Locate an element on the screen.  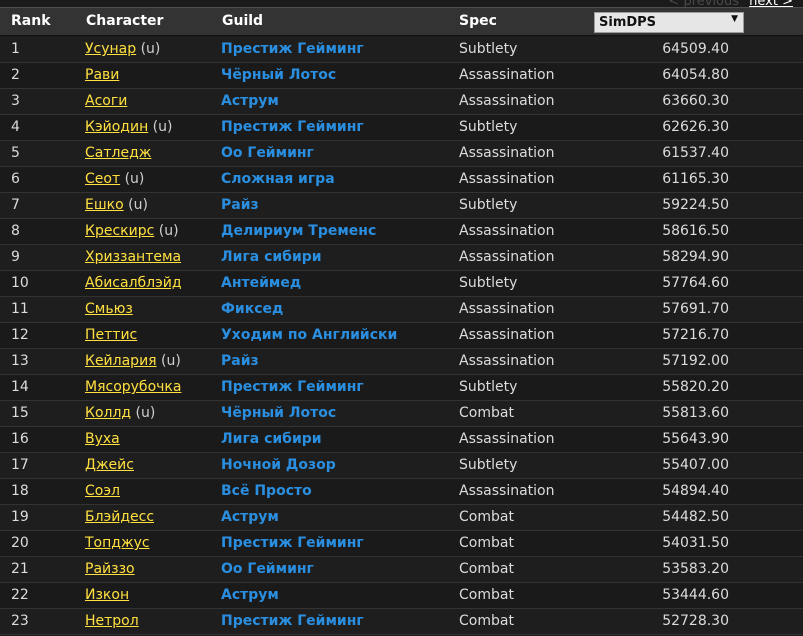
character-link: Изкон is located at coordinates (107, 595).